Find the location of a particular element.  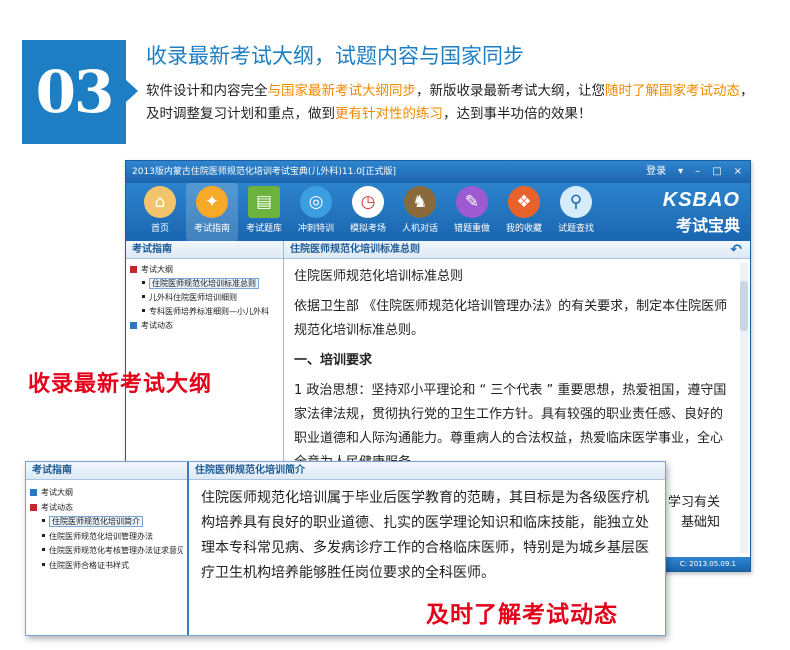

login-link: 登录 is located at coordinates (656, 172).